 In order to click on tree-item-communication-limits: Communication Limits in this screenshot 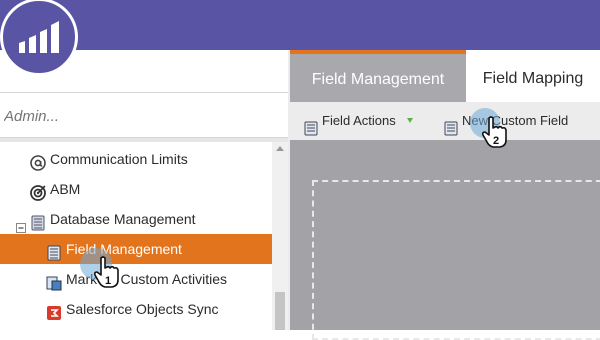, I will do `click(136, 159)`.